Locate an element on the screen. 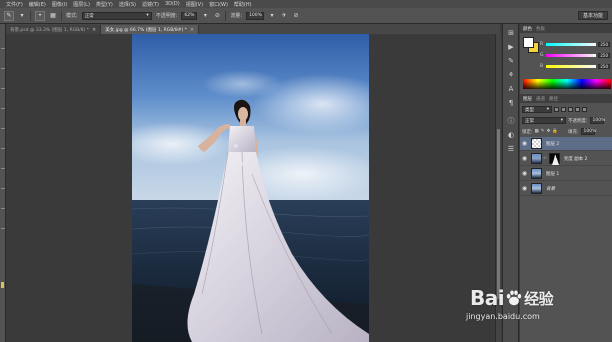 The width and height of the screenshot is (612, 342). red-value: 250 is located at coordinates (604, 44).